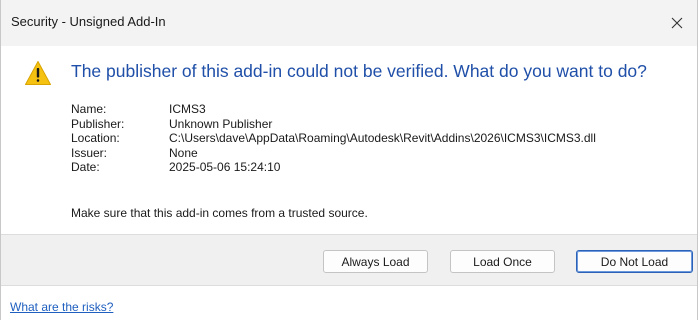 This screenshot has height=320, width=698. Describe the element at coordinates (225, 167) in the screenshot. I see `detail-value: 2025-05-06 15:24:10` at that location.